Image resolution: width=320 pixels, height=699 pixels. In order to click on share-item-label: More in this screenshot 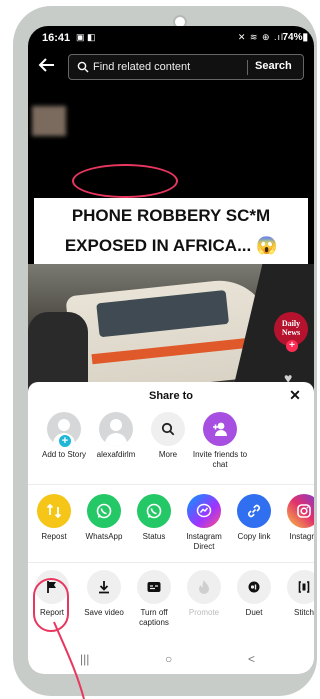, I will do `click(168, 454)`.